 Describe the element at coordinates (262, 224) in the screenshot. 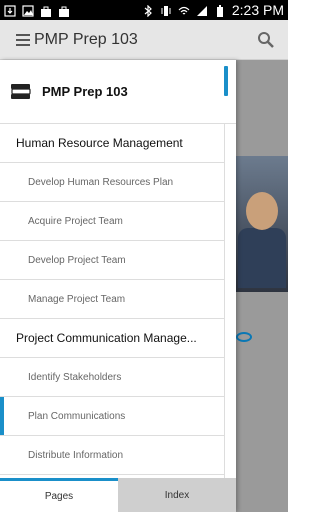

I see `author-photo` at that location.